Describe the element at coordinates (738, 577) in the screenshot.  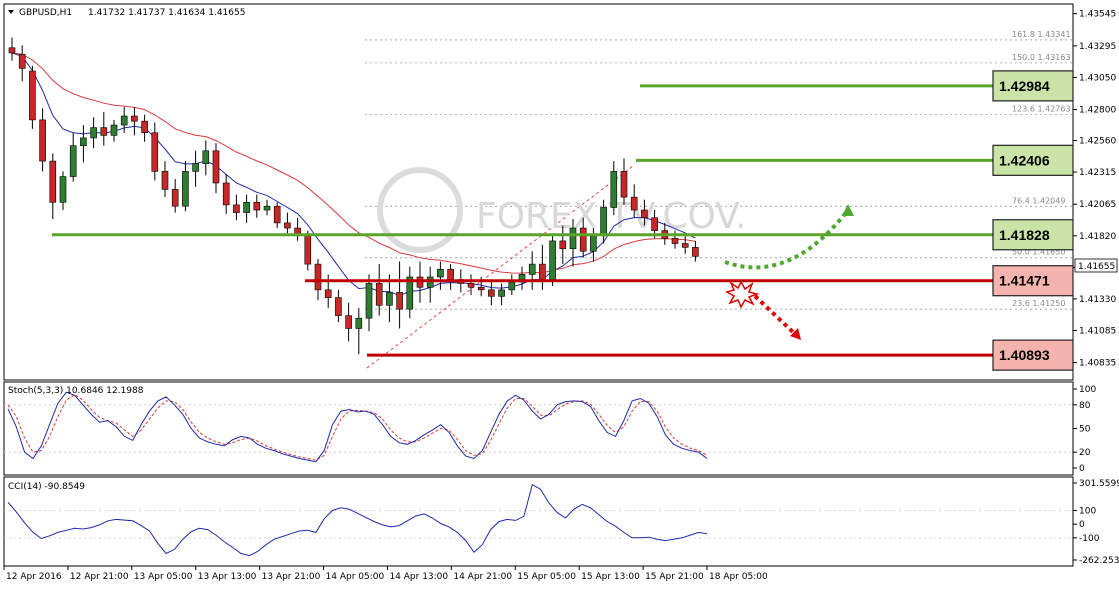
I see `time-tick-label: 18 Apr 05:00` at that location.